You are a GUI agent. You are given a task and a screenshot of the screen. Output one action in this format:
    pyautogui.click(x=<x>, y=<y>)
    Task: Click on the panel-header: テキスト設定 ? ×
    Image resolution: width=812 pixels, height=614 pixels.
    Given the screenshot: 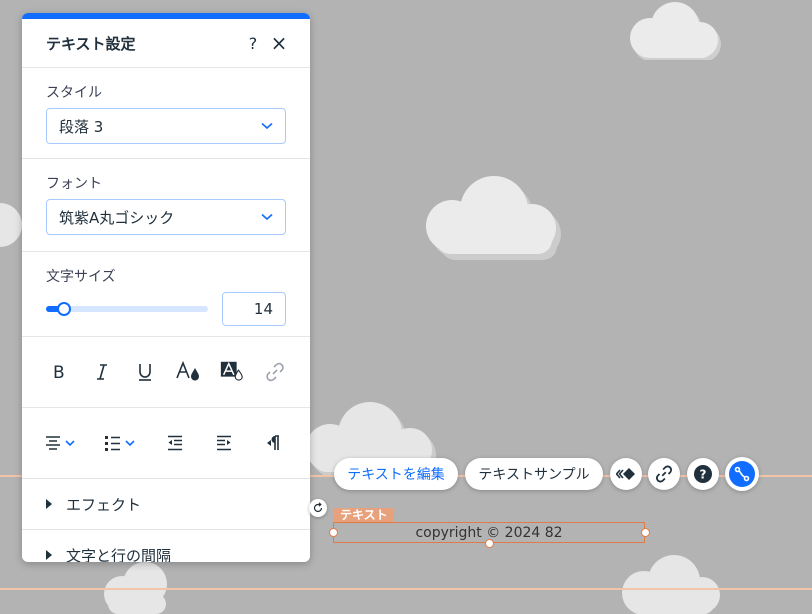 What is the action you would take?
    pyautogui.click(x=166, y=43)
    